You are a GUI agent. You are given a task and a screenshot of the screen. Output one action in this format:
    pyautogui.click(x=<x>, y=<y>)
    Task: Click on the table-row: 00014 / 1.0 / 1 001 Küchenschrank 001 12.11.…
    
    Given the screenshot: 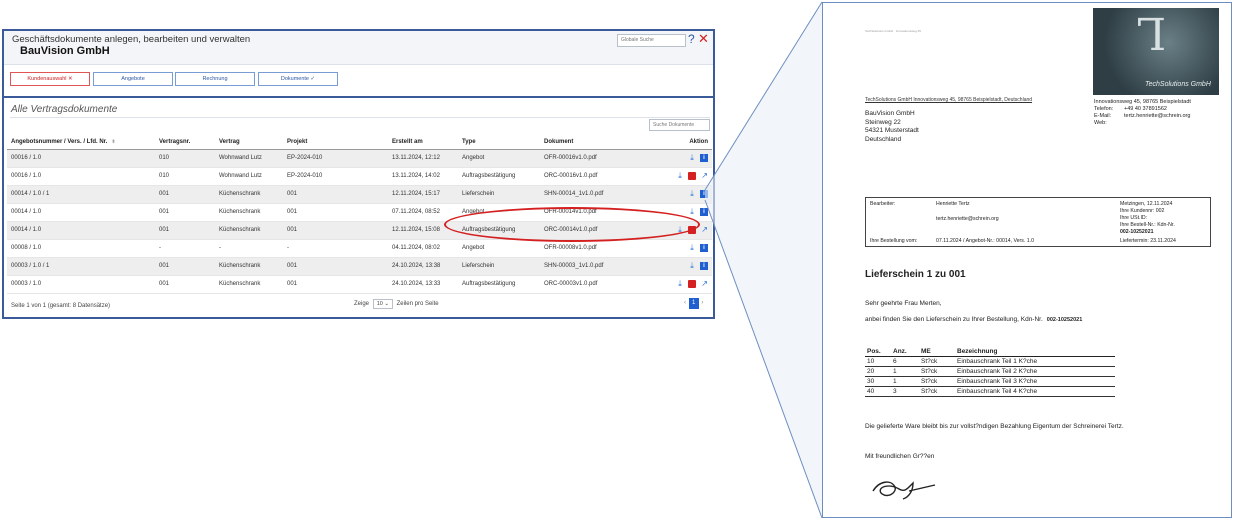 What is the action you would take?
    pyautogui.click(x=359, y=194)
    